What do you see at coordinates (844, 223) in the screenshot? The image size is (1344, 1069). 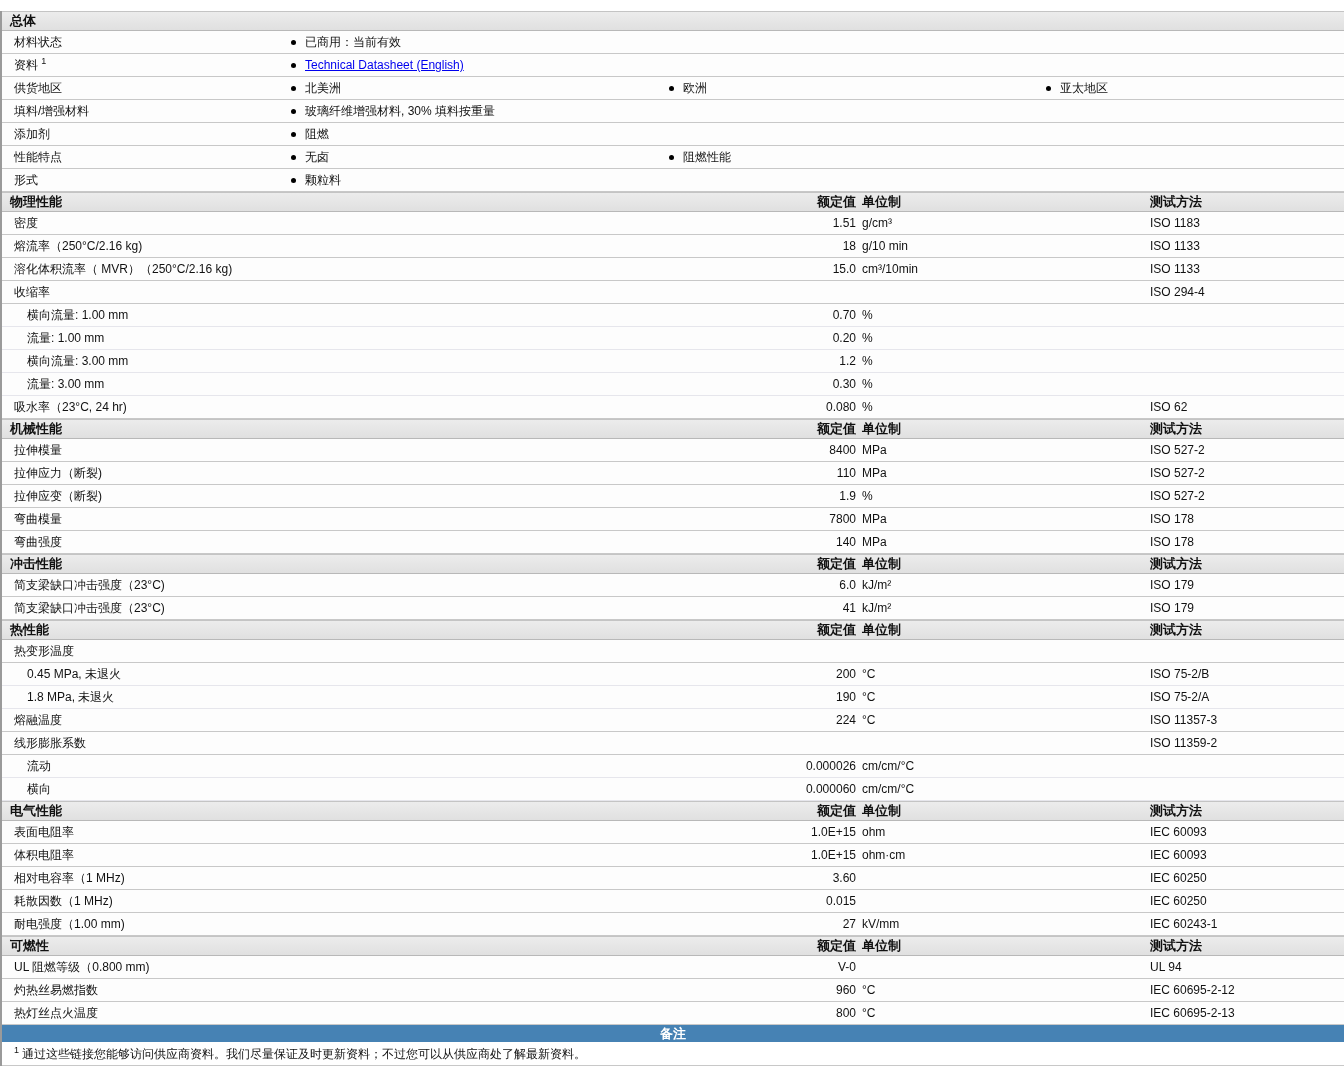 I see `property-value: 1.51` at bounding box center [844, 223].